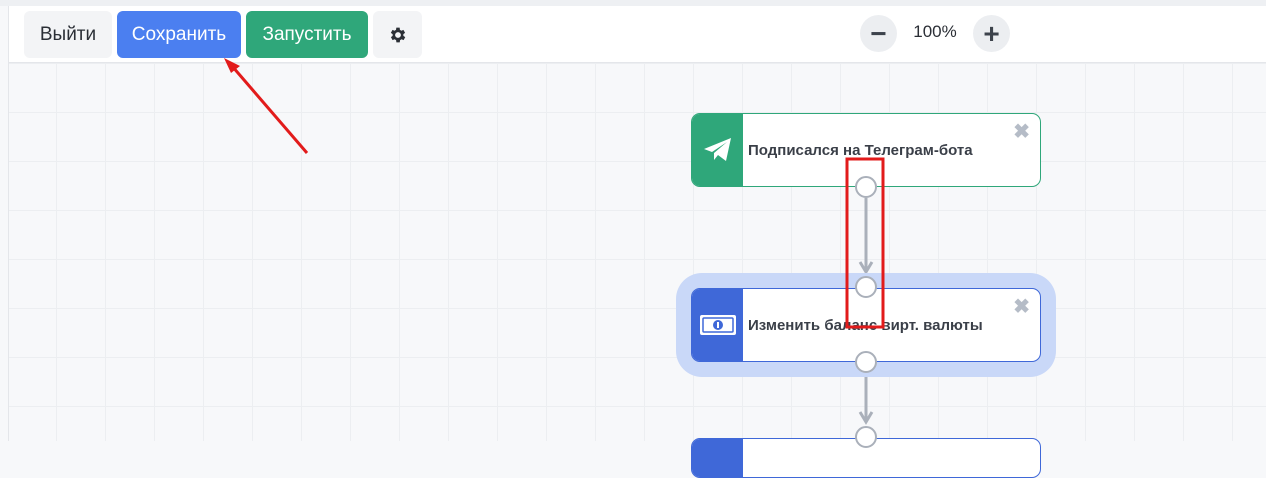  I want to click on telegram-icon, so click(717, 149).